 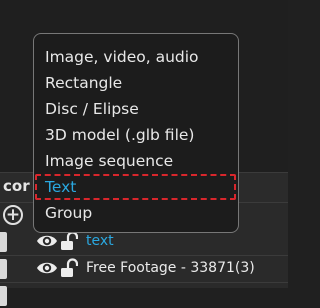 What do you see at coordinates (136, 109) in the screenshot?
I see `menu-item-disc-ellipse: Disc / Elipse` at bounding box center [136, 109].